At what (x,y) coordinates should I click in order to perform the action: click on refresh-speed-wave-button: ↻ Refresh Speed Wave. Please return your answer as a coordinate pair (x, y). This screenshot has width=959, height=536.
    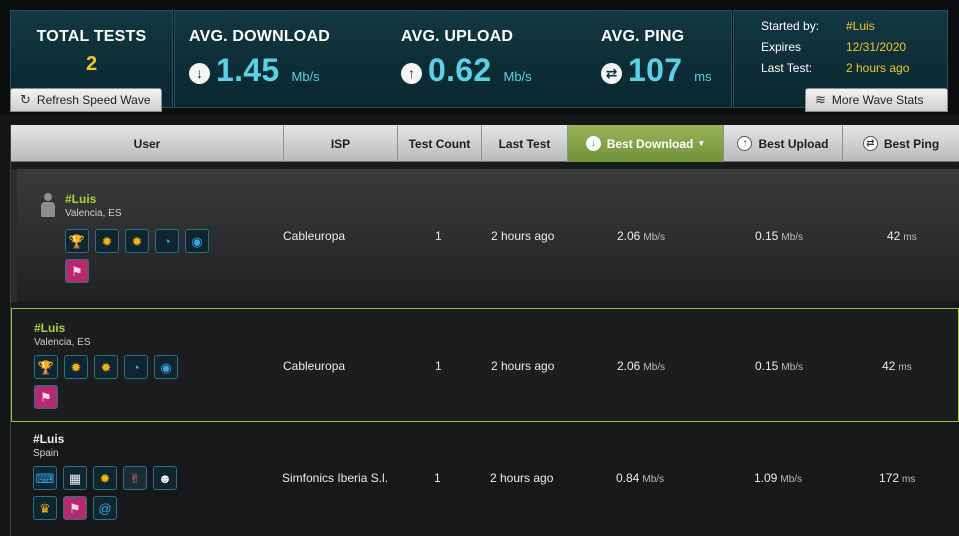
    Looking at the image, I should click on (86, 100).